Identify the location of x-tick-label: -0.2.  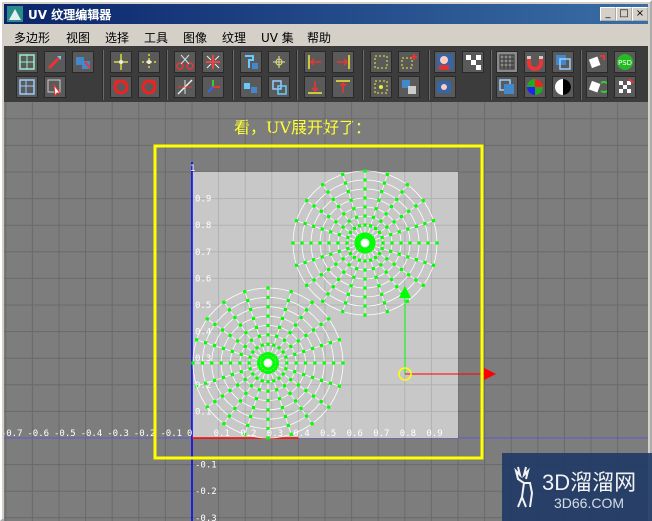
(145, 434).